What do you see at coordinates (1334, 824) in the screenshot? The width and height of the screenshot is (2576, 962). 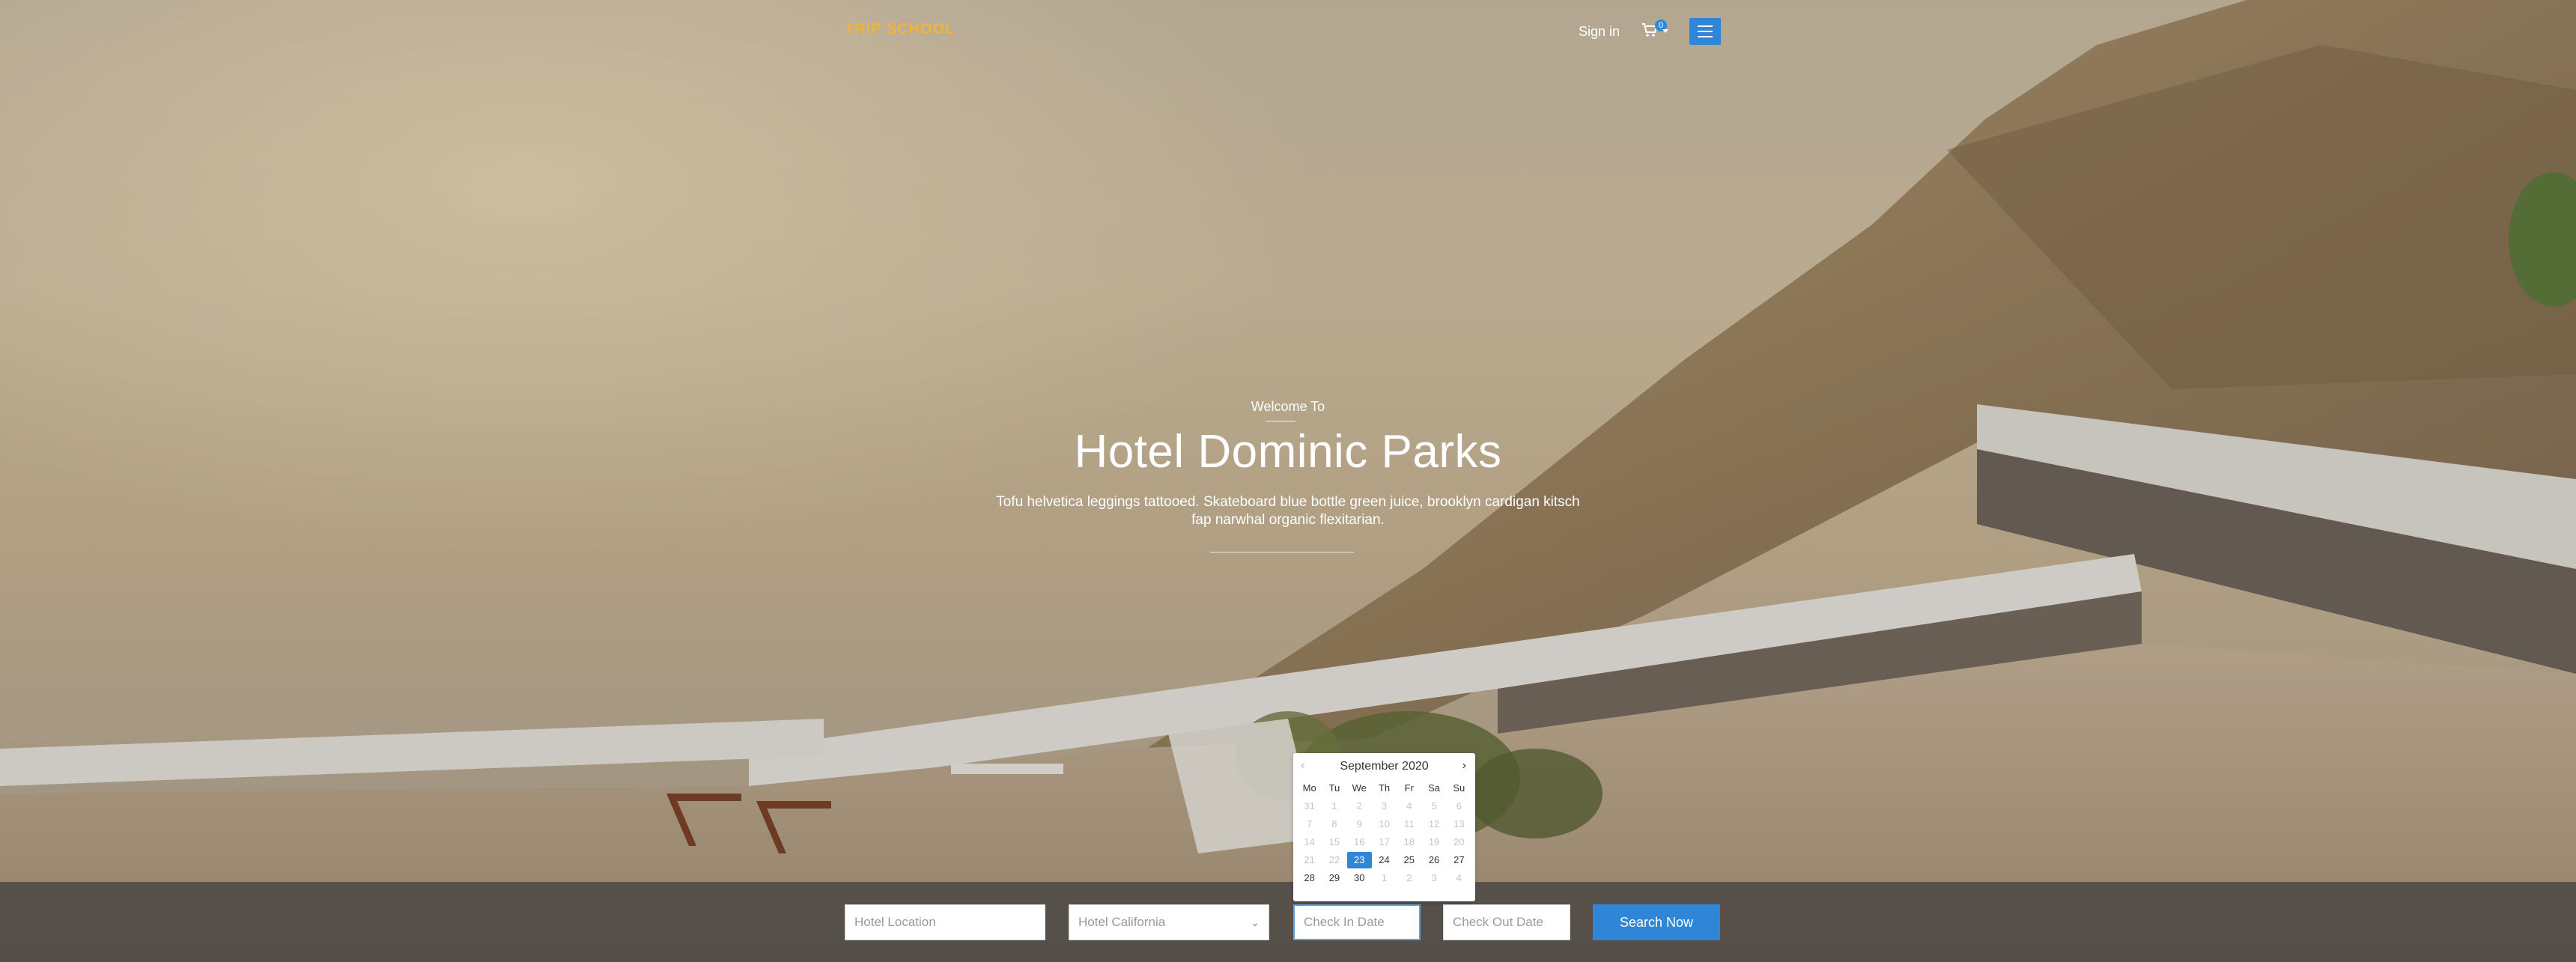 I see `calendar-day: 8` at bounding box center [1334, 824].